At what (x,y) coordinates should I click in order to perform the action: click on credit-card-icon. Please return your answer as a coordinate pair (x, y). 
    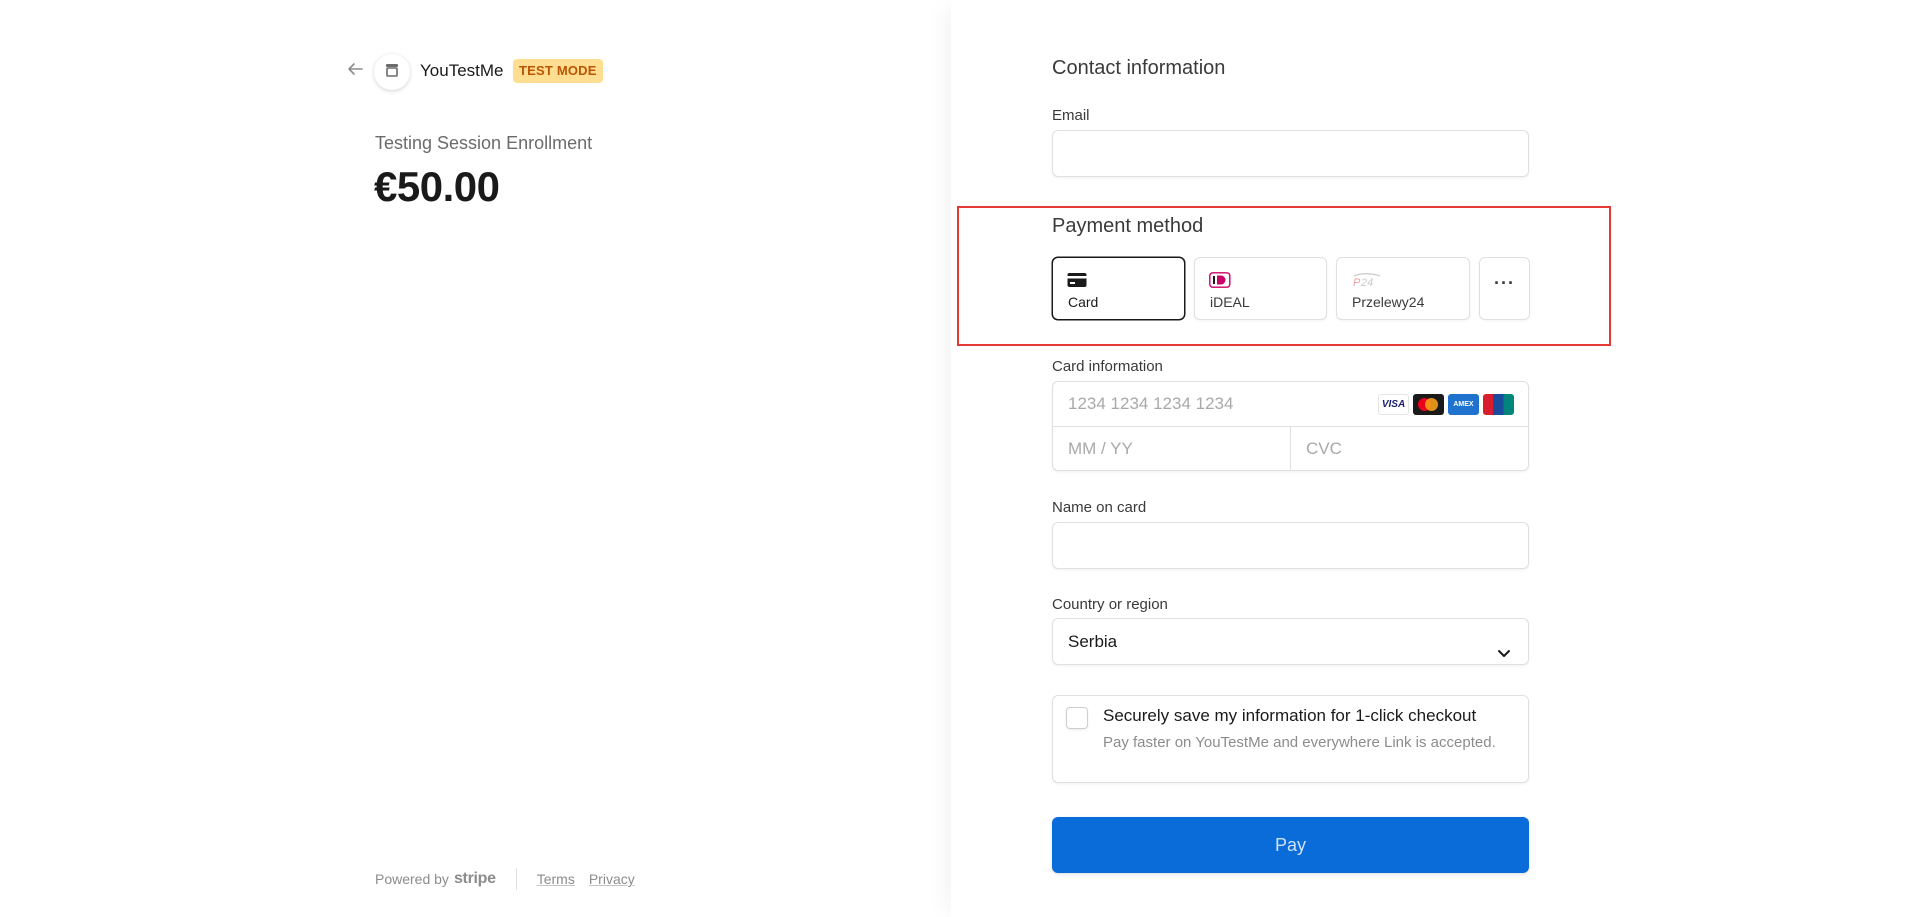
    Looking at the image, I should click on (1077, 282).